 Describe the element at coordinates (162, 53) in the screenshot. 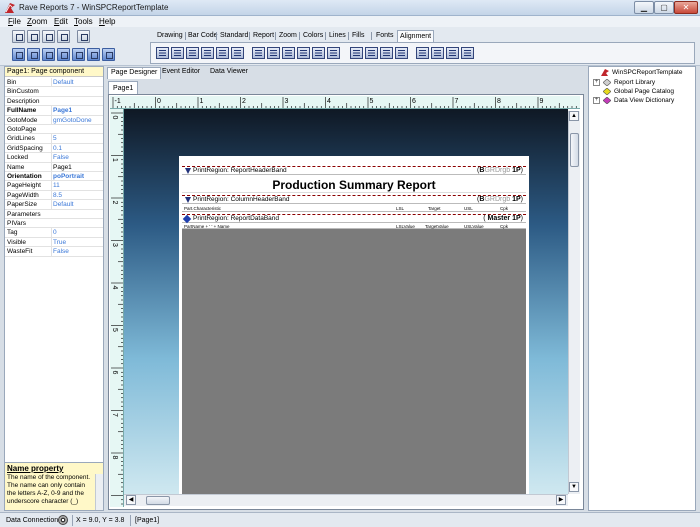

I see `align-left-icon` at that location.